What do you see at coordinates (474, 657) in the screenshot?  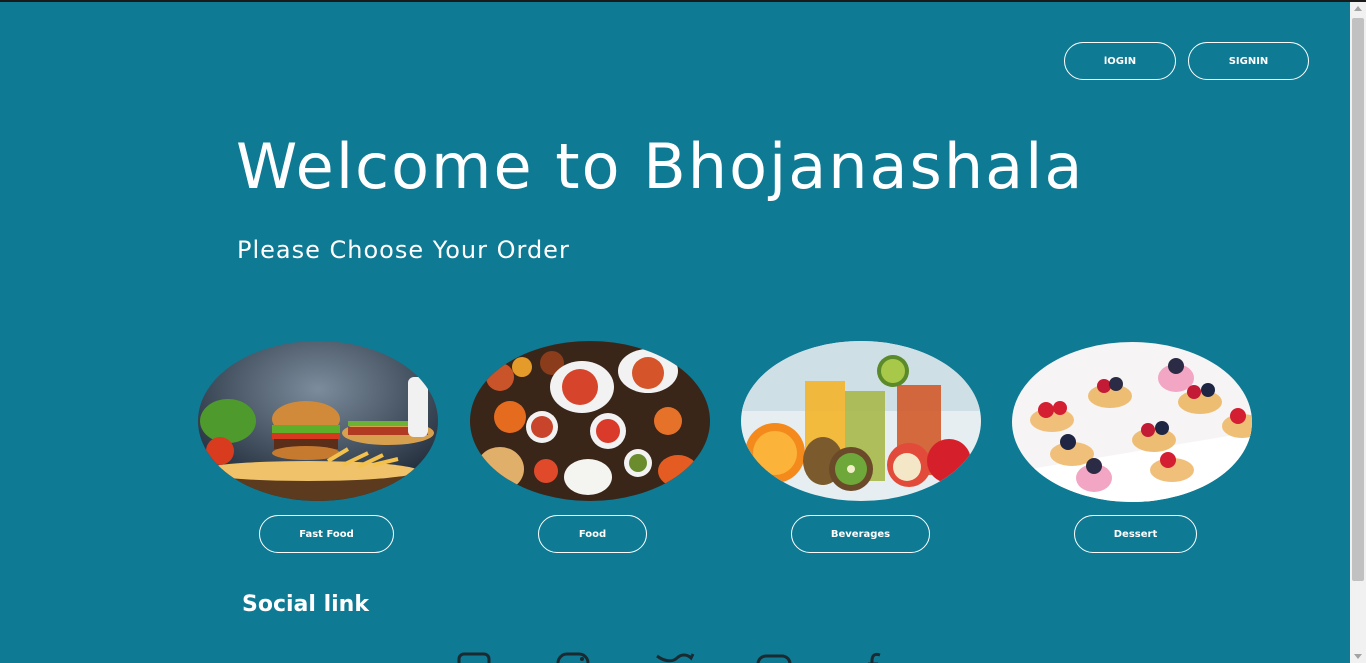 I see `linkedin-icon` at bounding box center [474, 657].